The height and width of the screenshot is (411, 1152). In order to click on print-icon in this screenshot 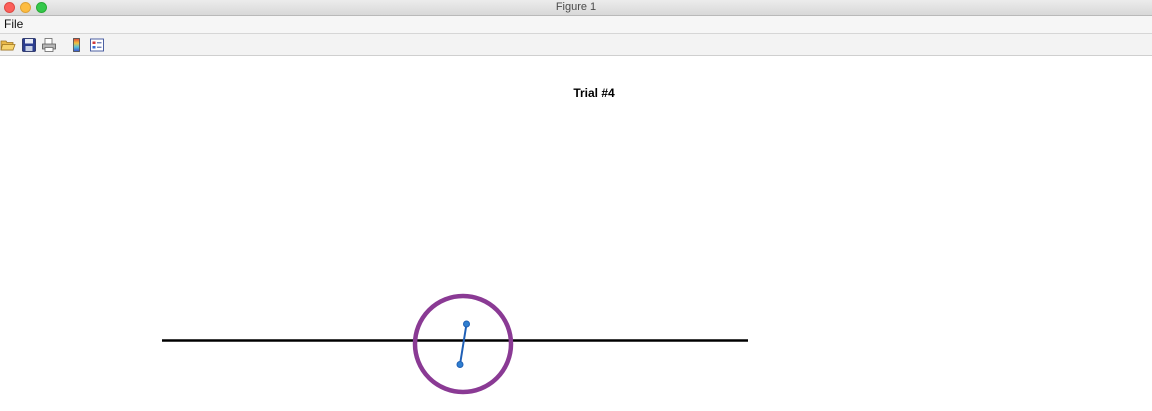, I will do `click(49, 45)`.